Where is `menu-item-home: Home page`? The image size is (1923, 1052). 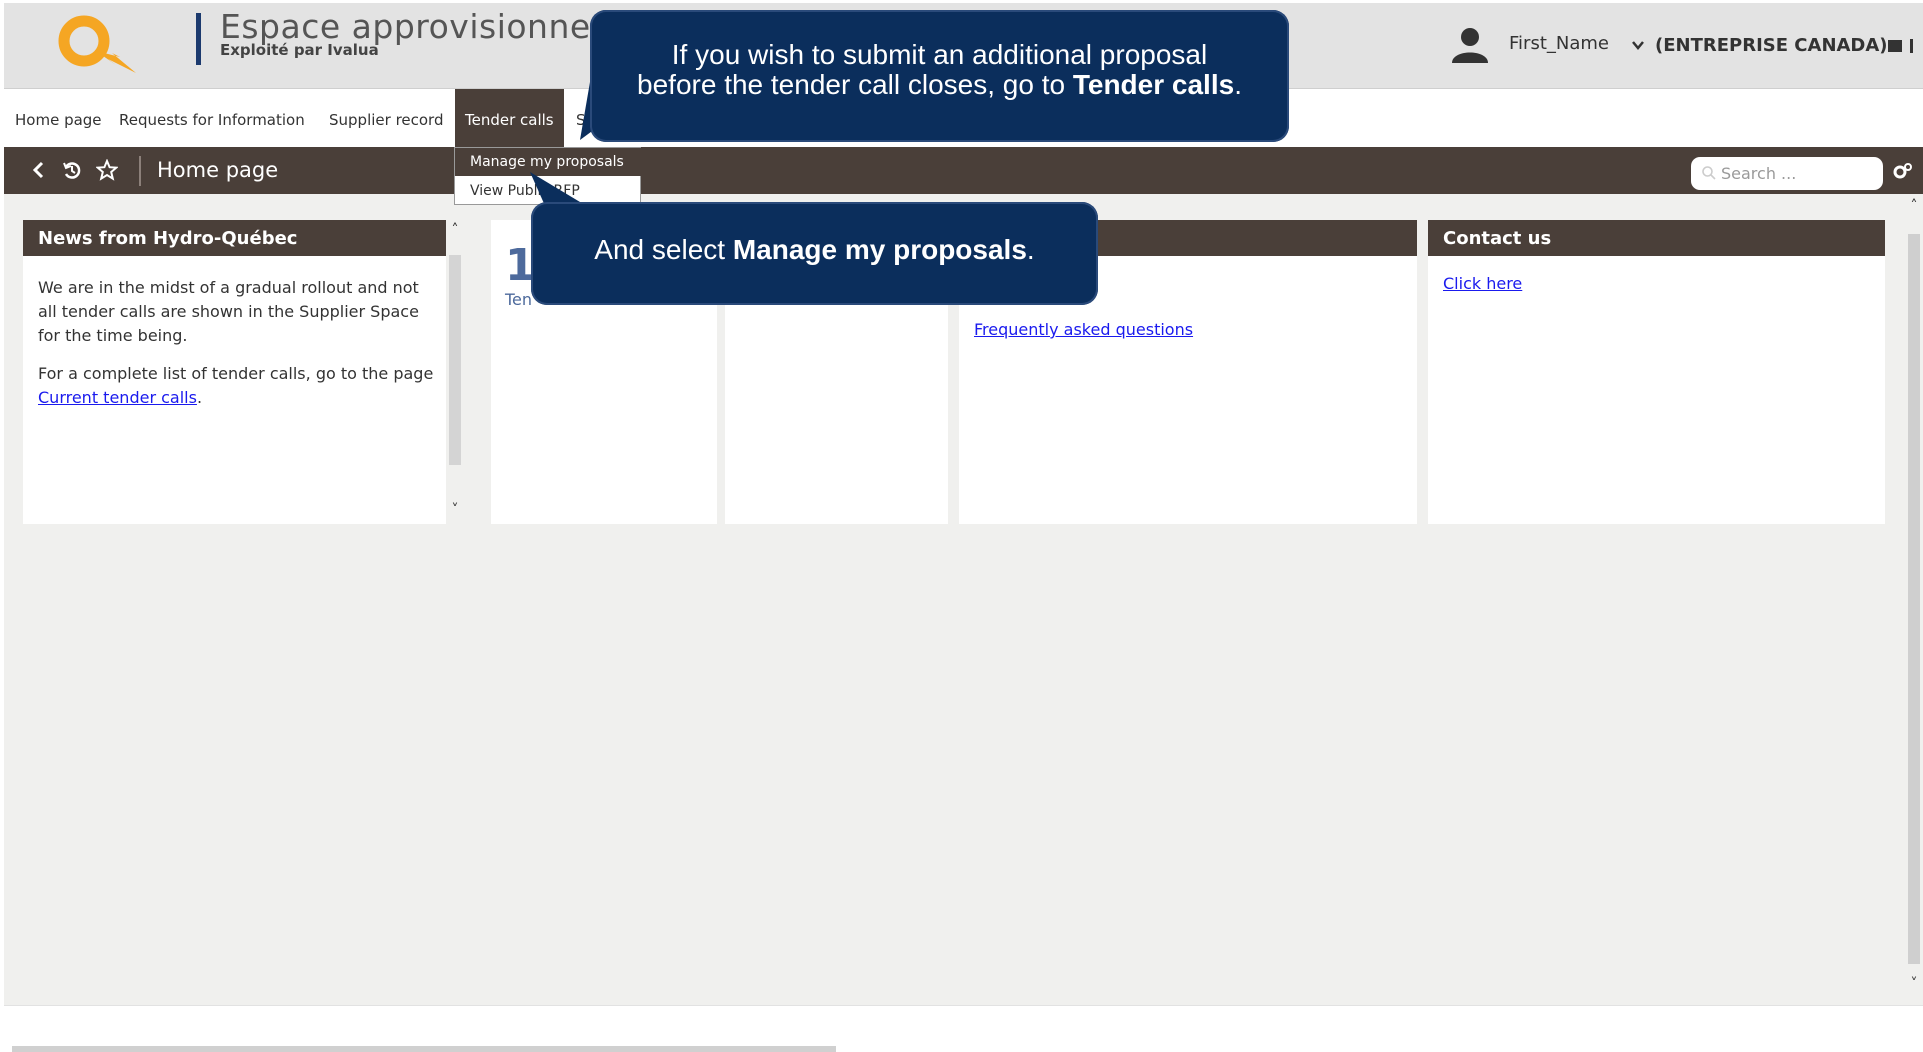
menu-item-home: Home page is located at coordinates (58, 120).